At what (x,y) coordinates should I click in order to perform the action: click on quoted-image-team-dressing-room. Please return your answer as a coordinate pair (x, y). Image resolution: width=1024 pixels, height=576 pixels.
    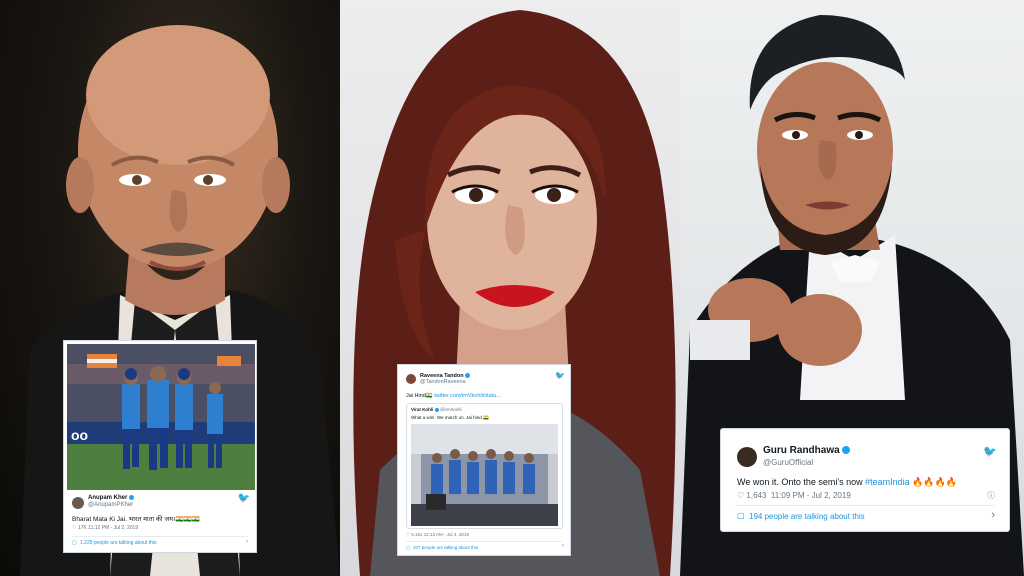
    Looking at the image, I should click on (484, 475).